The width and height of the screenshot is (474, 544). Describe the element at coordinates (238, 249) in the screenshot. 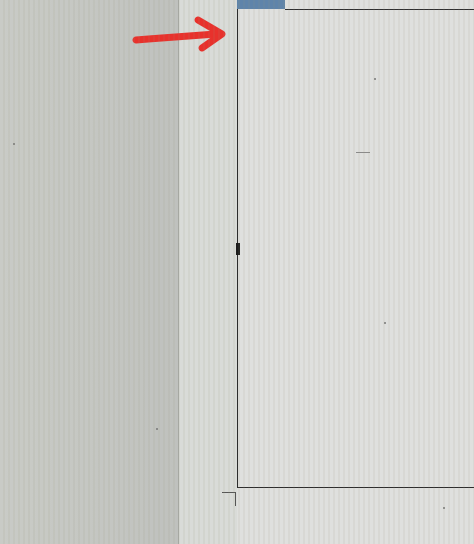

I see `resize-handle` at that location.